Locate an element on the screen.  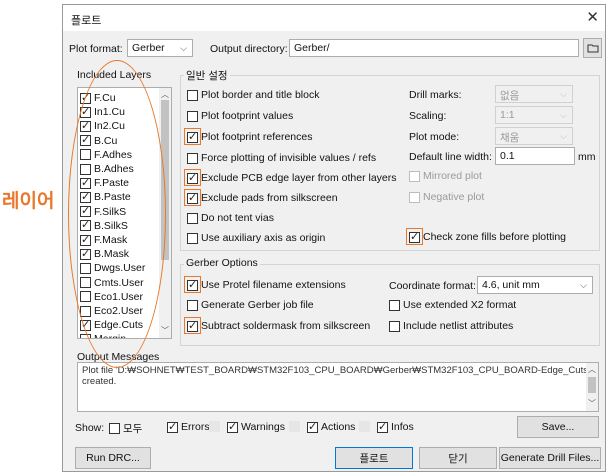
general-option-checkbox: Plot border and title block is located at coordinates (253, 95).